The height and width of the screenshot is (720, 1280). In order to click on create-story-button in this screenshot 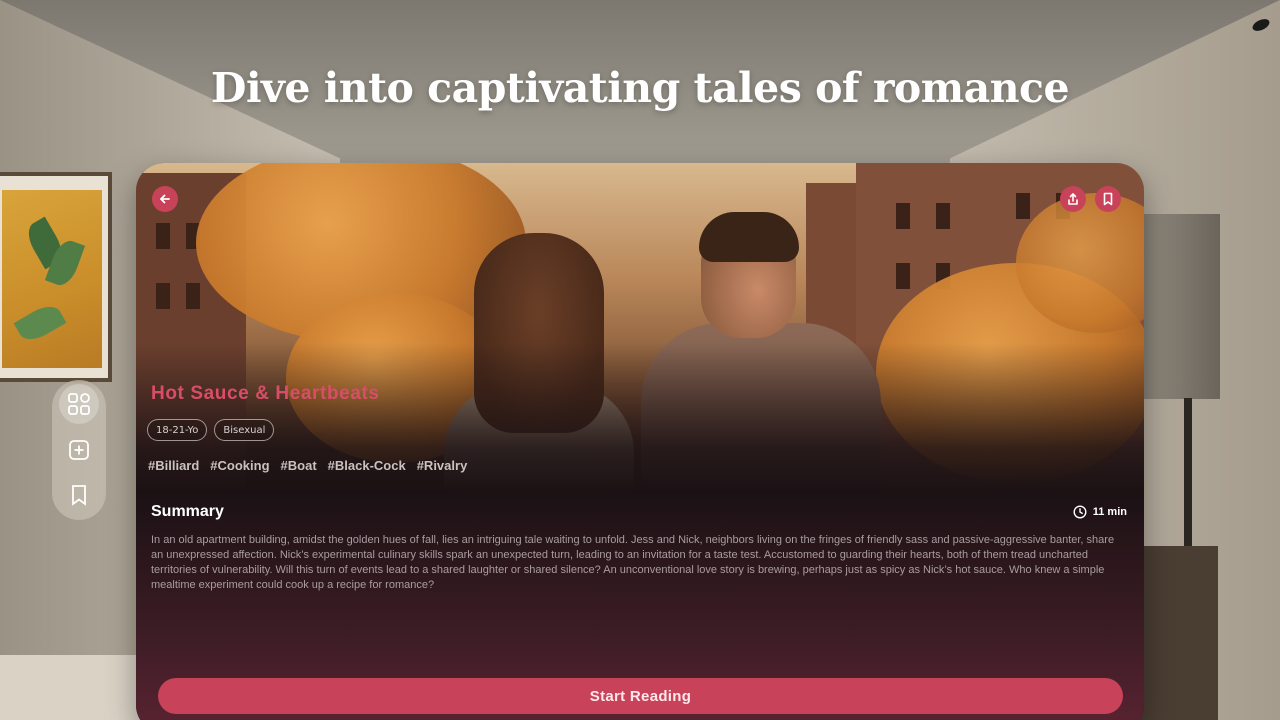, I will do `click(79, 450)`.